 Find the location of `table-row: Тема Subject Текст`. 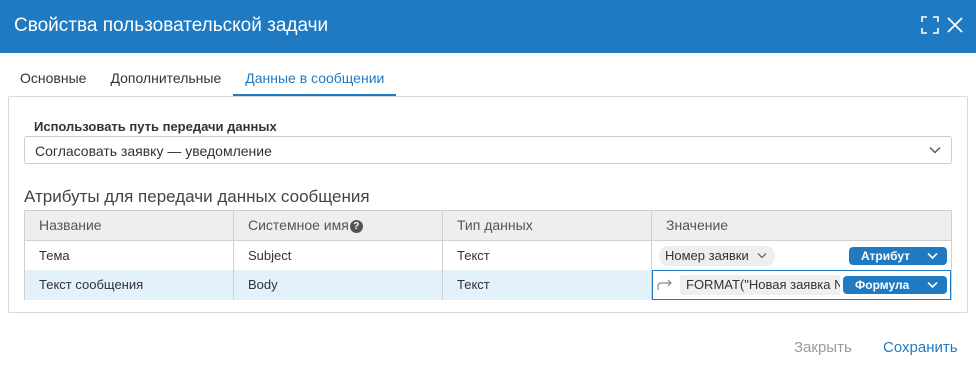

table-row: Тема Subject Текст is located at coordinates (488, 256).